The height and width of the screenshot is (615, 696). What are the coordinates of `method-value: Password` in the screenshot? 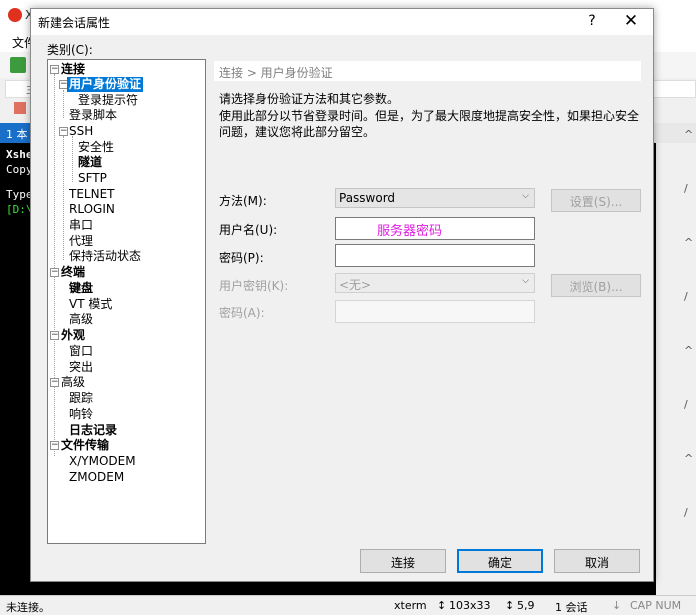 It's located at (367, 198).